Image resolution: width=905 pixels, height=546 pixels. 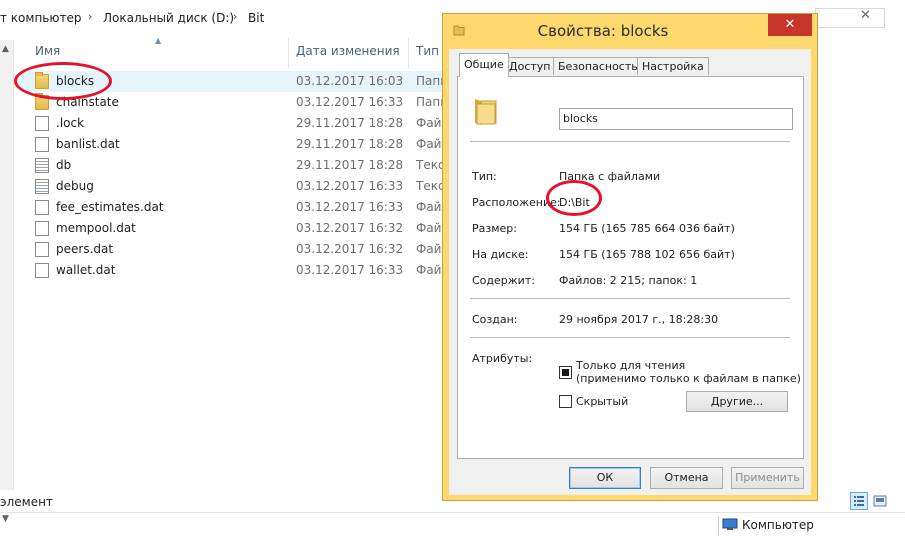 What do you see at coordinates (647, 228) in the screenshot?
I see `size-value: 154 ГБ (165 785 664 036 байт)` at bounding box center [647, 228].